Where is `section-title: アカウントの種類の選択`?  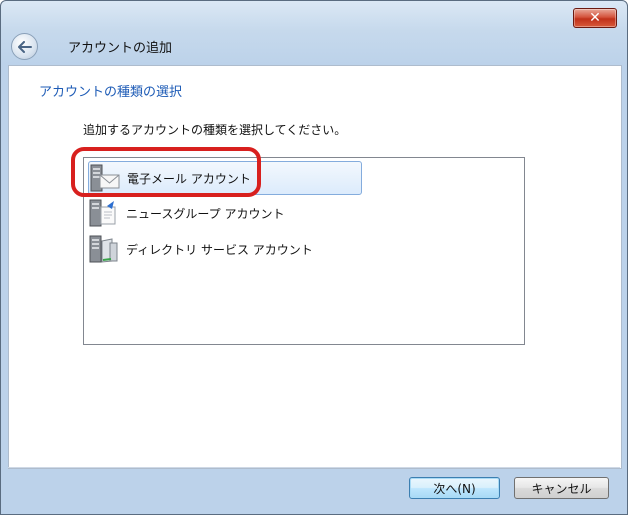
section-title: アカウントの種類の選択 is located at coordinates (111, 92).